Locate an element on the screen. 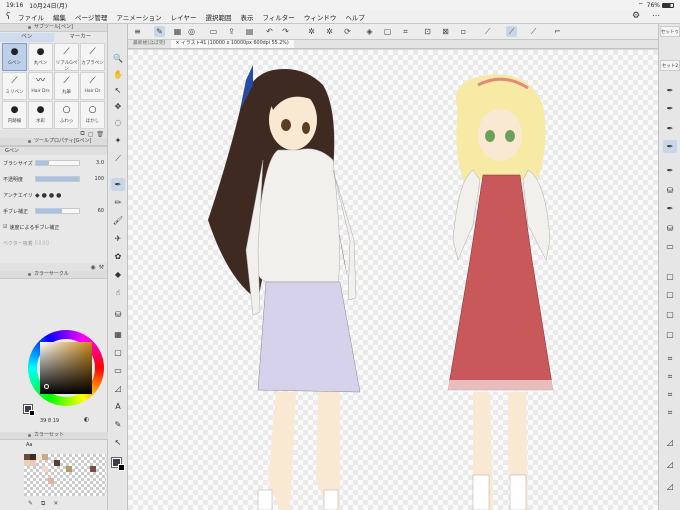 The height and width of the screenshot is (510, 680). share-icon: ⇪ is located at coordinates (231, 31).